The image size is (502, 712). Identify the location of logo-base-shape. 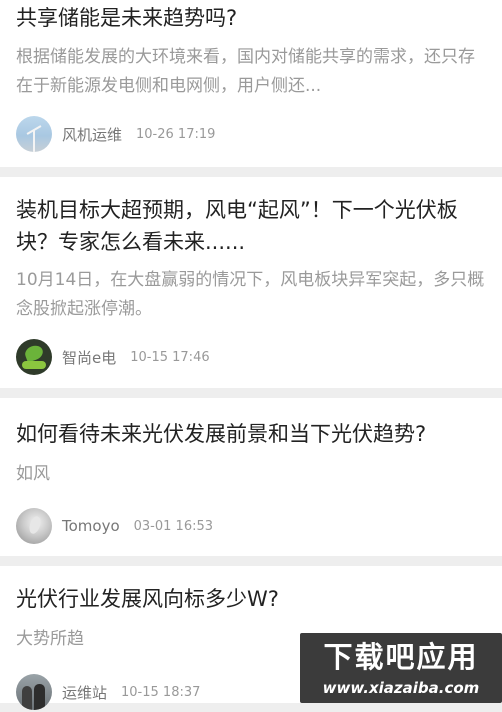
(34, 365).